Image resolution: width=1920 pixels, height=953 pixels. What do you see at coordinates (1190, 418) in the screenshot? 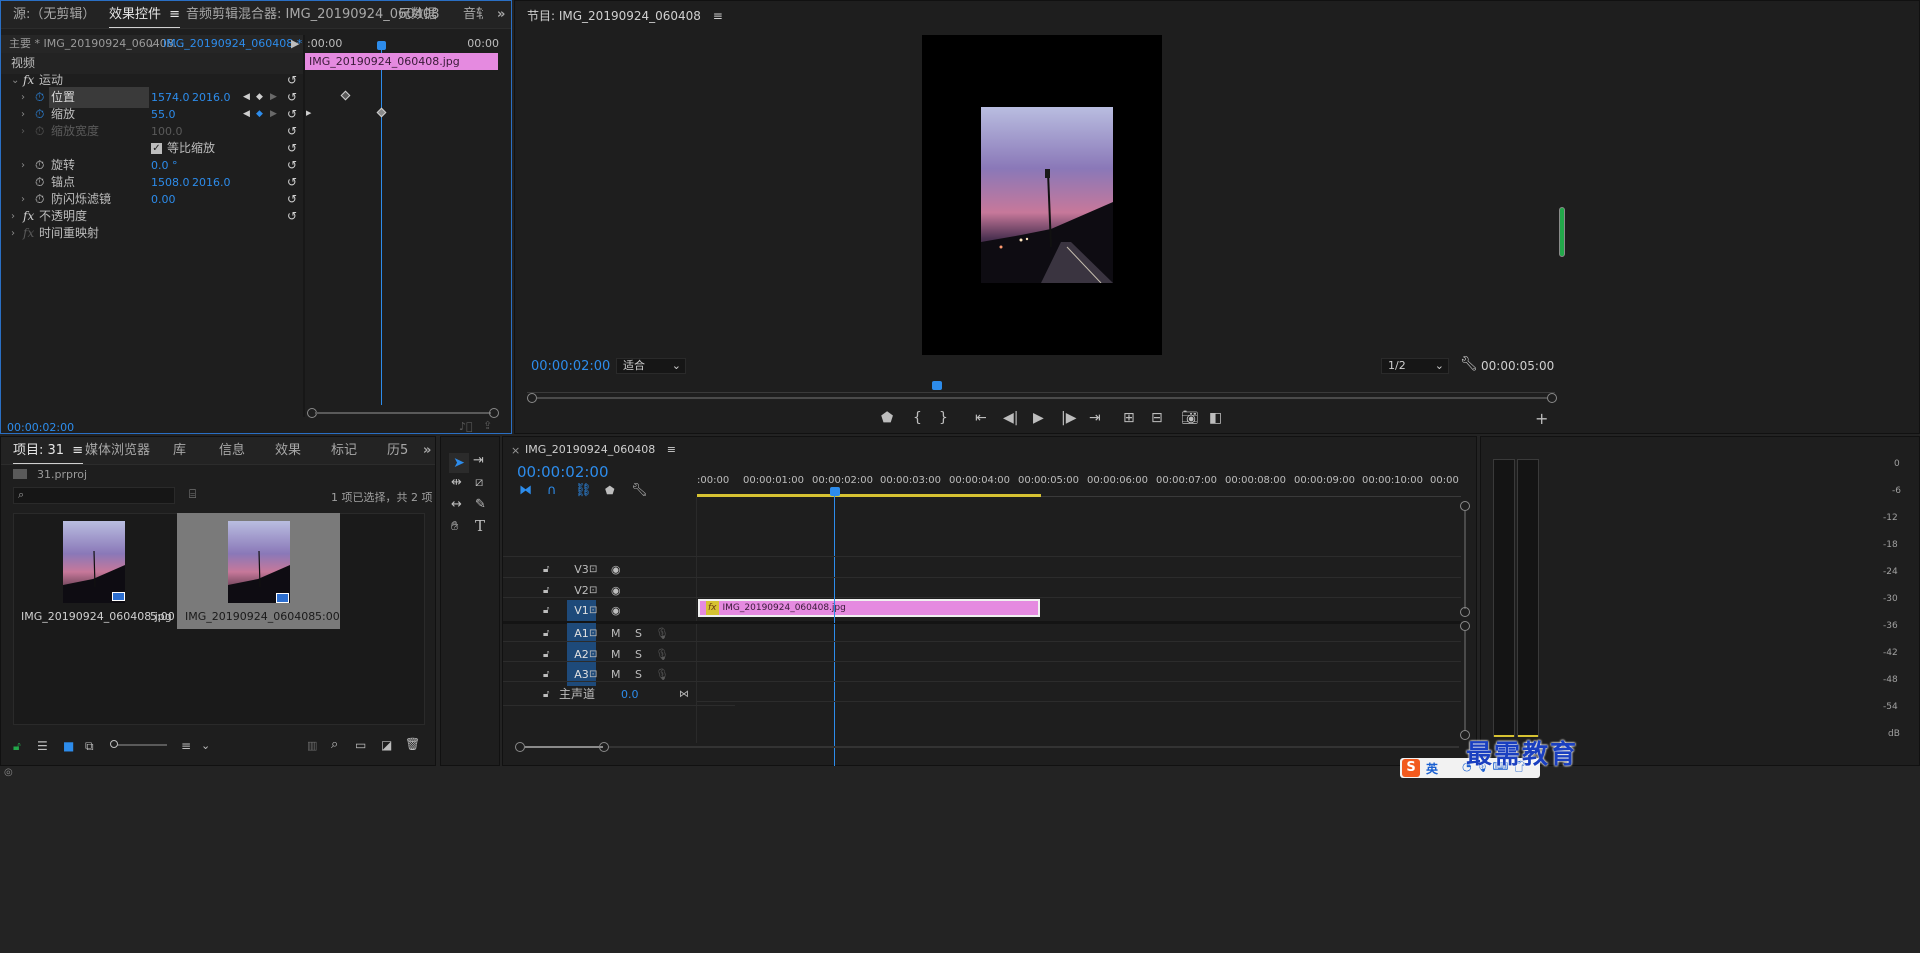
I see `export-frame-camera-icon: 📷︎` at bounding box center [1190, 418].